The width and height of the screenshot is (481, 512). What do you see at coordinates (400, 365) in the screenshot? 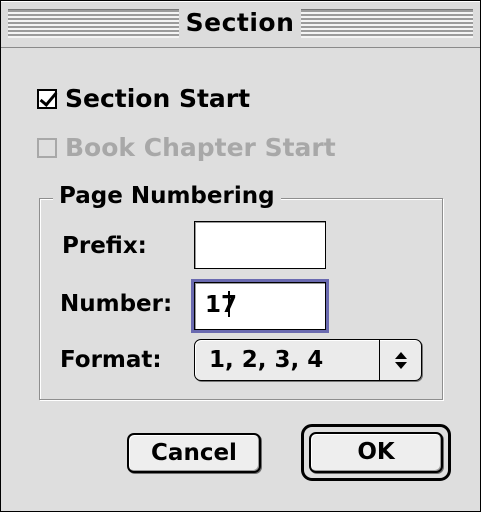
I see `arrow-down-icon` at bounding box center [400, 365].